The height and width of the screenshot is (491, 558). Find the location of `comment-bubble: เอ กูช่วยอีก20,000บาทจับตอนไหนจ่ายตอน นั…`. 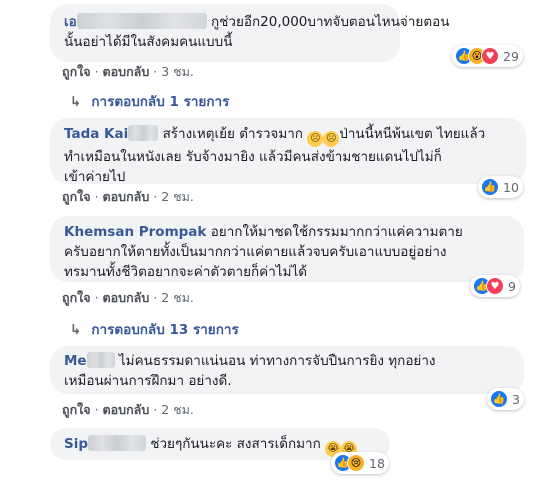

comment-bubble: เอ กูช่วยอีก20,000บาทจับตอนไหนจ่ายตอน นั… is located at coordinates (249, 33).